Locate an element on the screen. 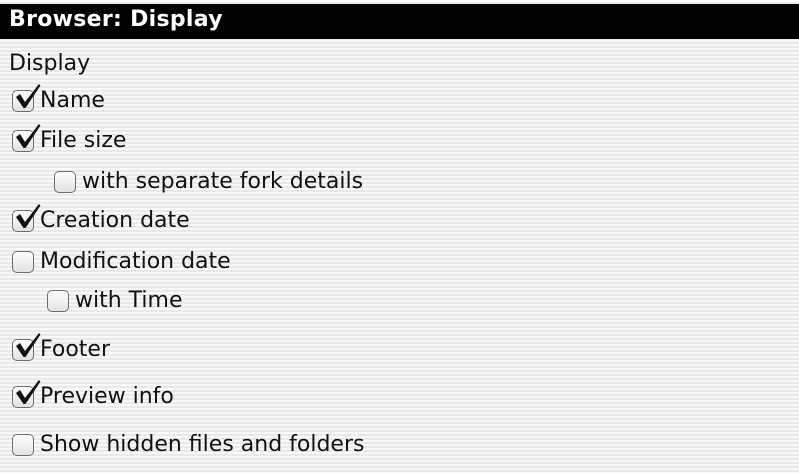  option-with-time: with Time is located at coordinates (115, 301).